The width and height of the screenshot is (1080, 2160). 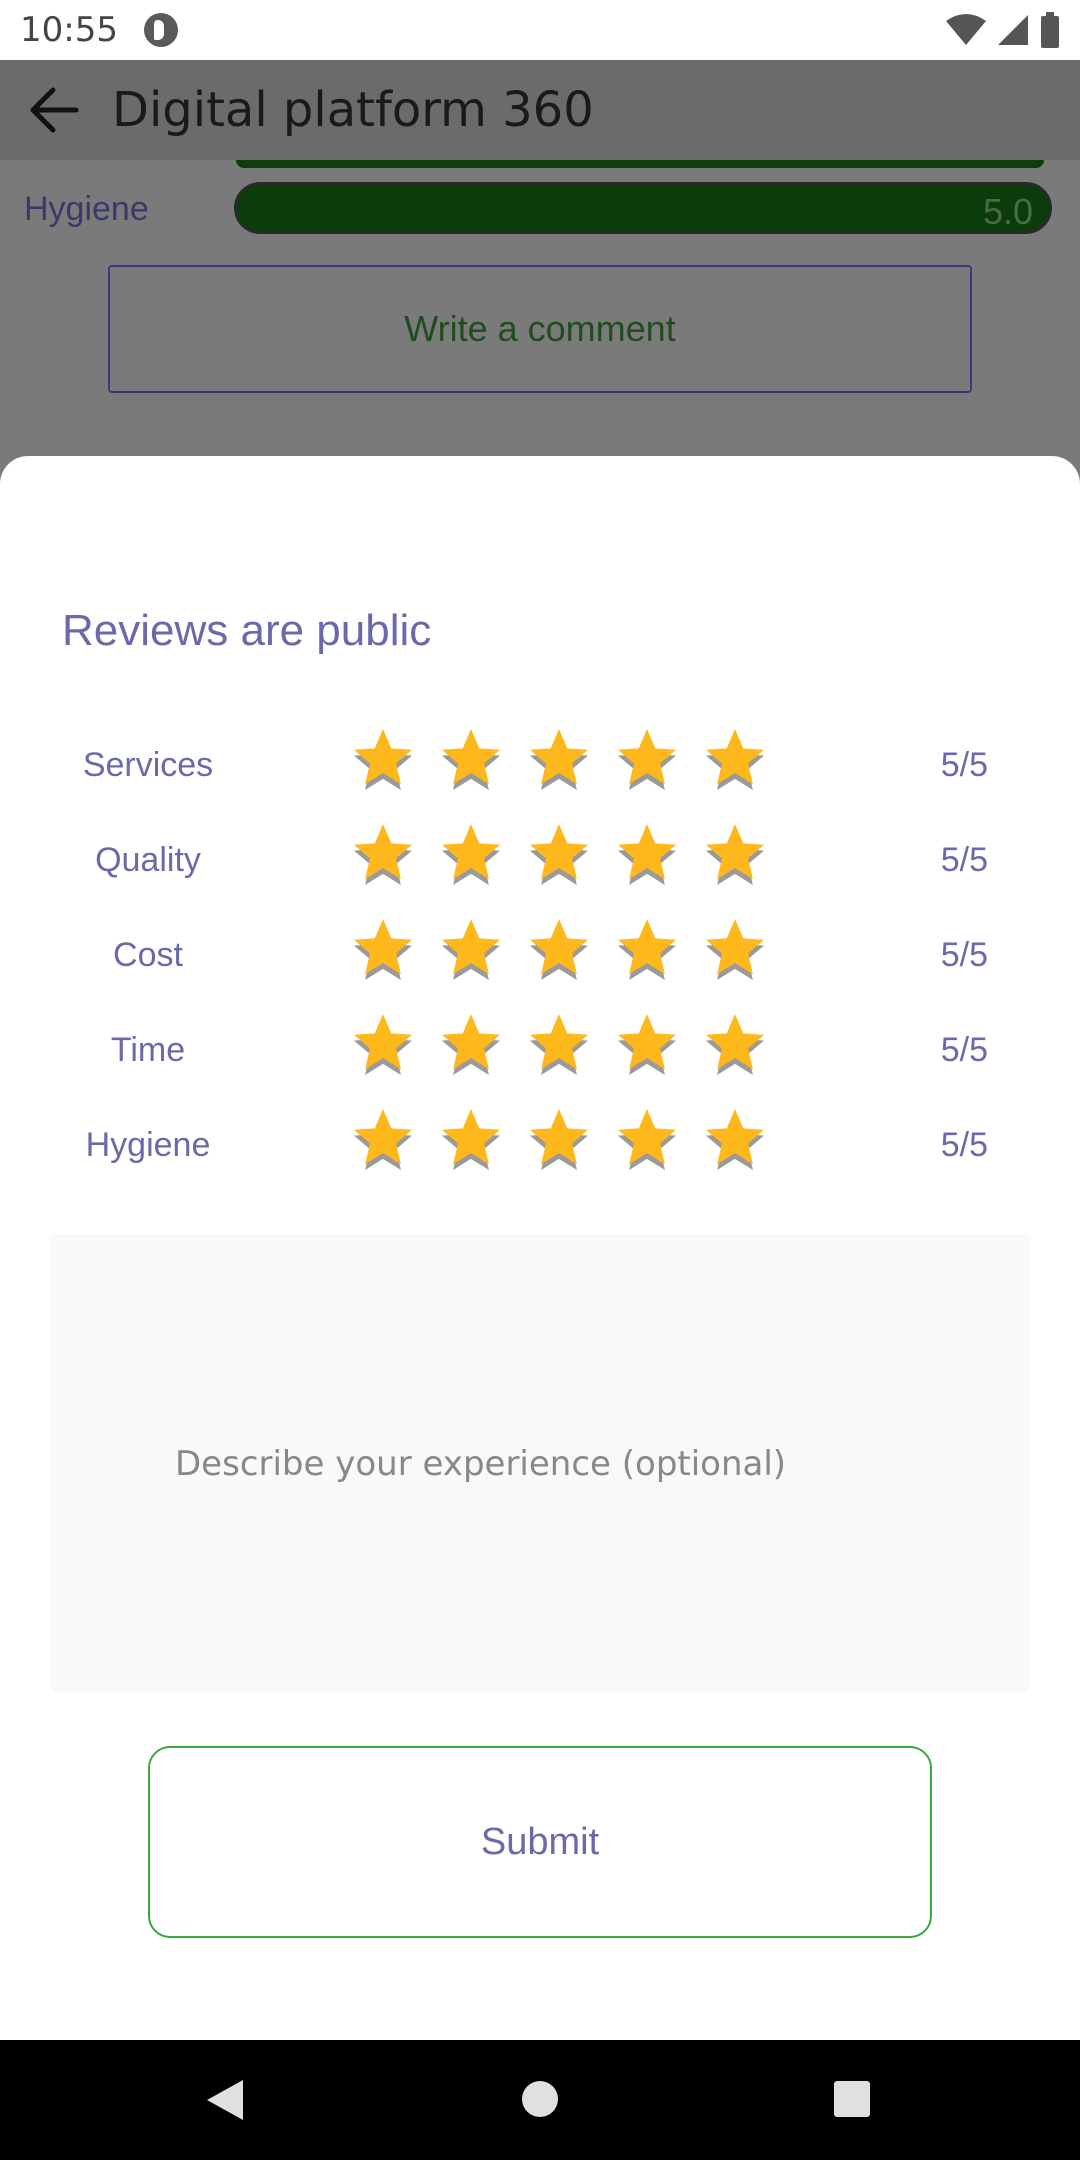 I want to click on rating-label: Time, so click(x=148, y=1050).